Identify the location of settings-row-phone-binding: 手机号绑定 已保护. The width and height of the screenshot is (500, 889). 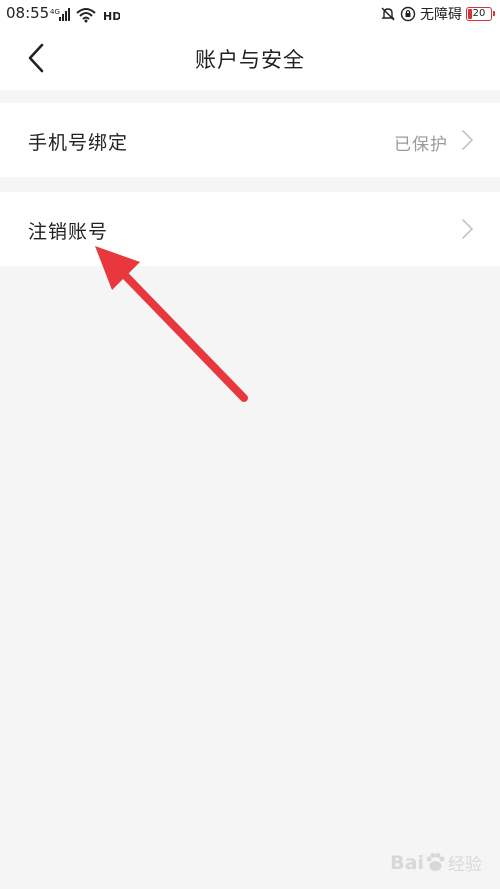
(250, 140).